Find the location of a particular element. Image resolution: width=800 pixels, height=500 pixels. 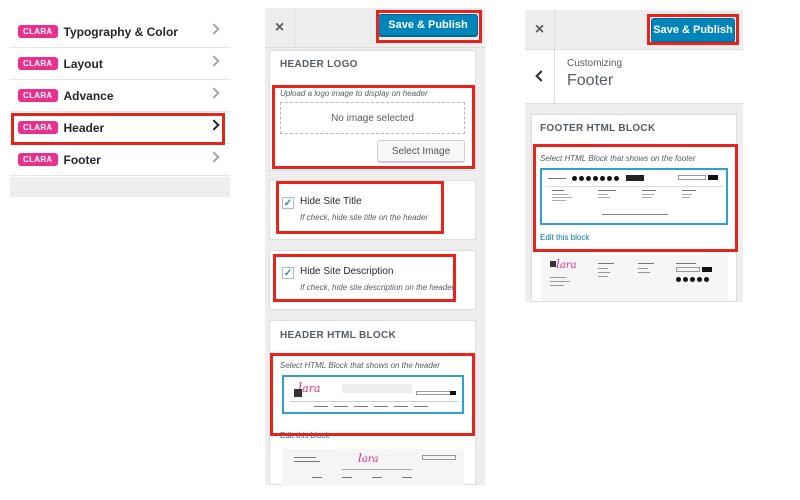

hide-site-description-checkbox: ✓ is located at coordinates (288, 273).